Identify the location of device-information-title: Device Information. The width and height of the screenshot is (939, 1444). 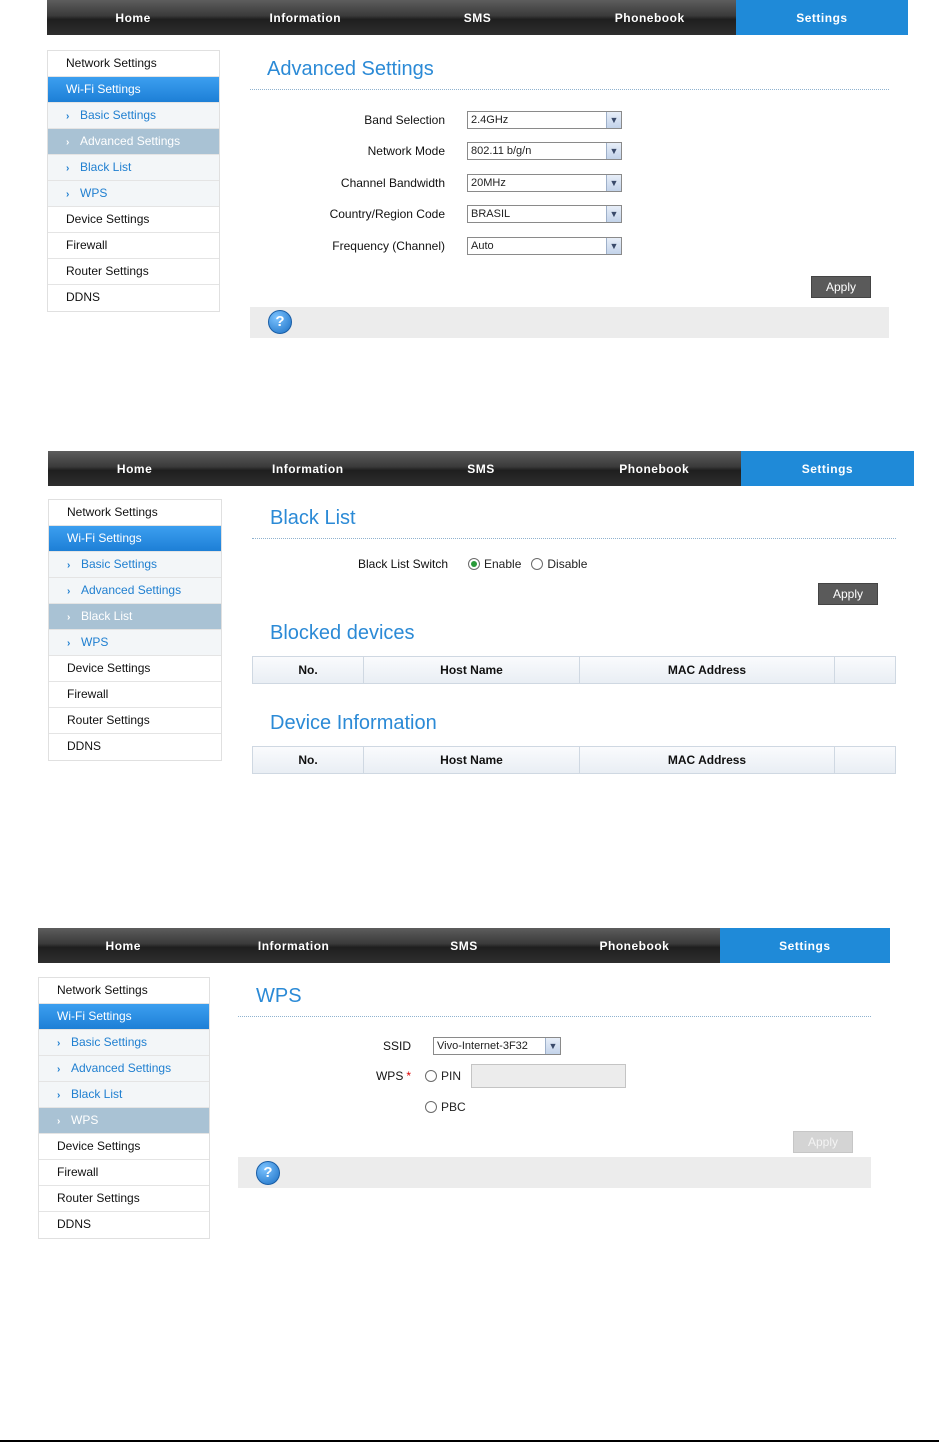
(353, 723).